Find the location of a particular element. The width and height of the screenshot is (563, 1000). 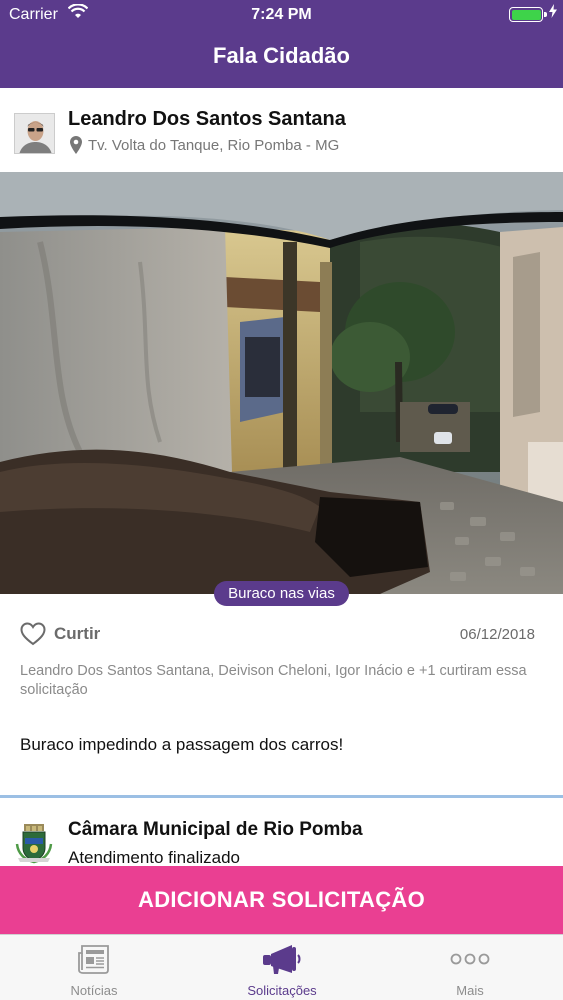

tab-more-label: Mais is located at coordinates (470, 990).